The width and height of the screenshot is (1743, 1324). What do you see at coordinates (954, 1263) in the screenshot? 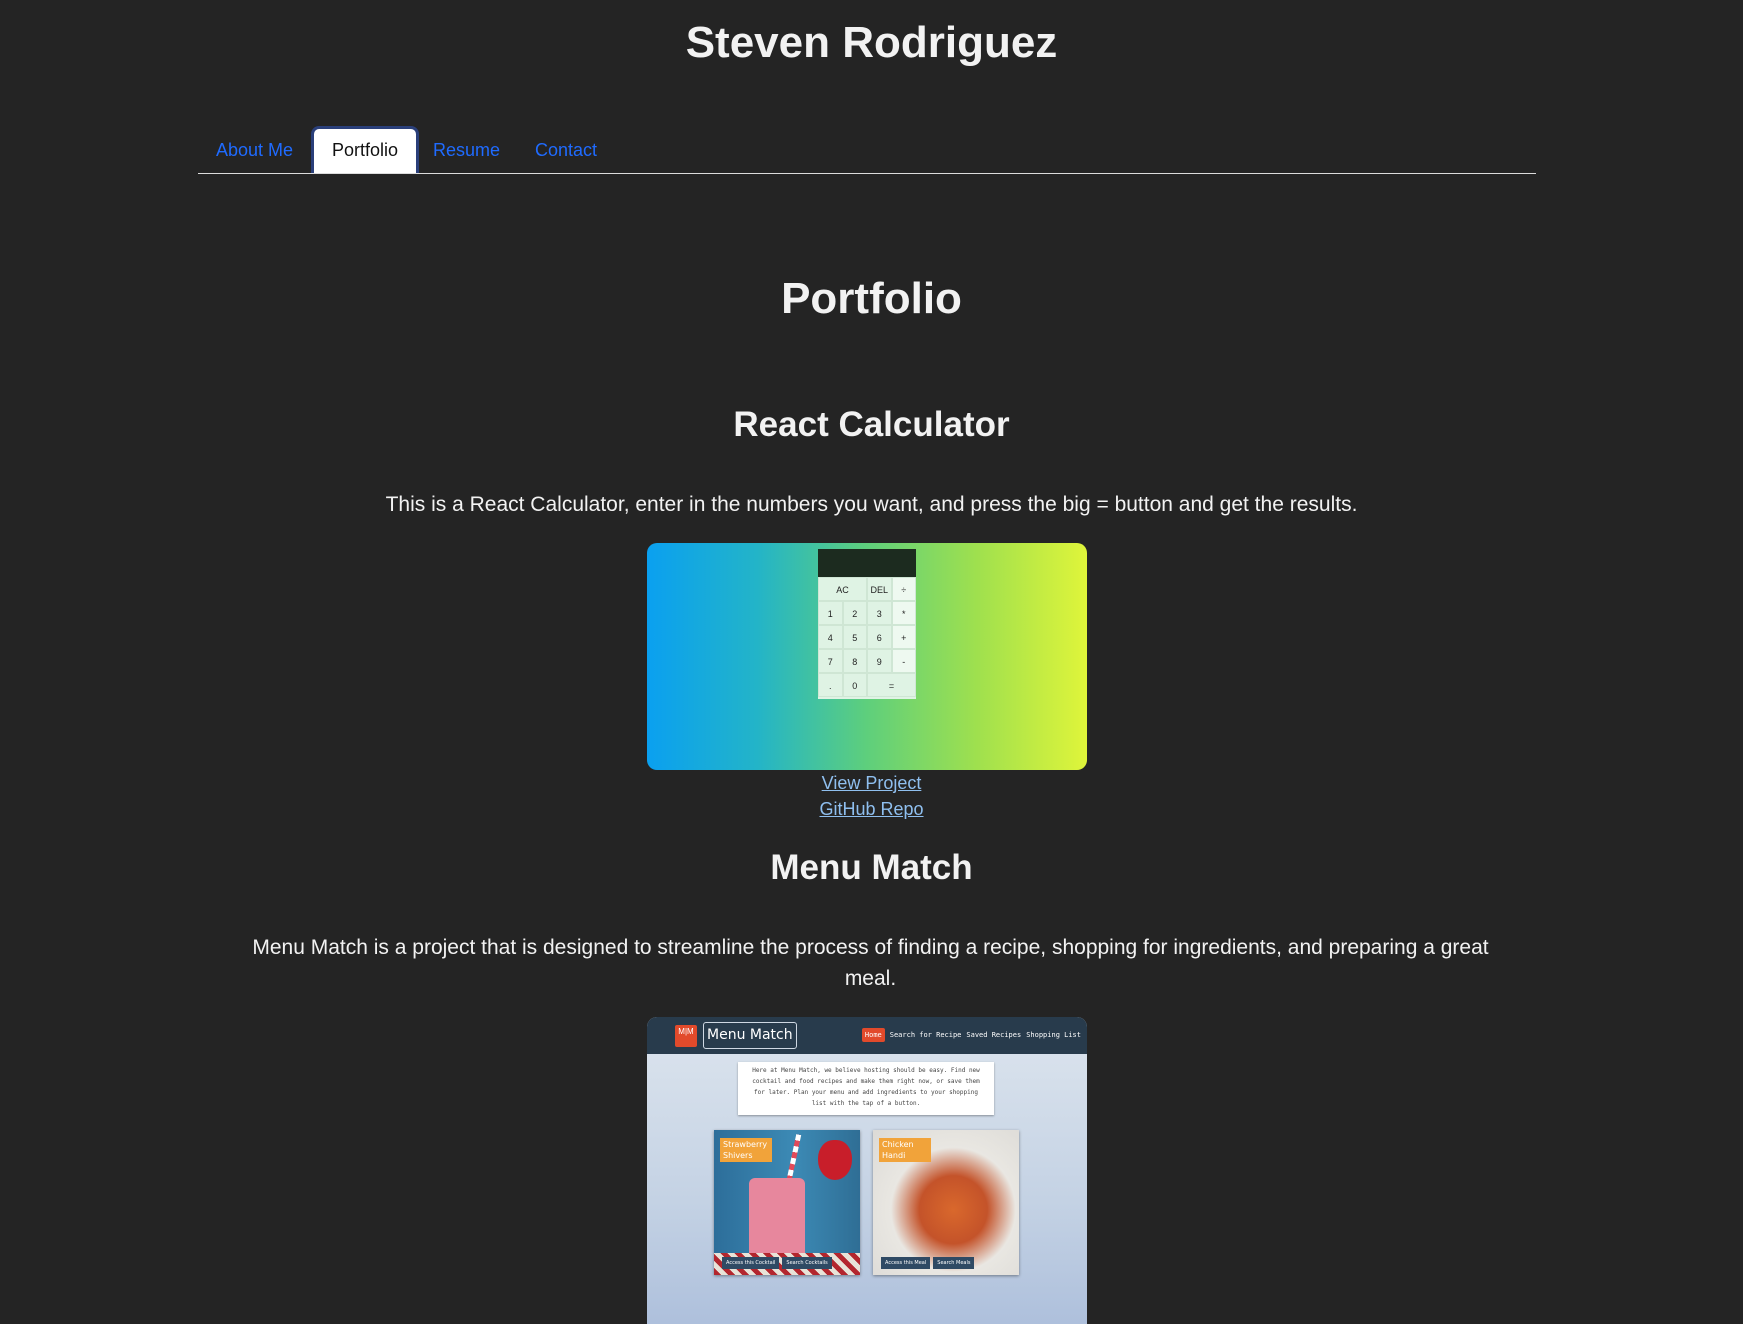
I see `card-button: Search Meals` at bounding box center [954, 1263].